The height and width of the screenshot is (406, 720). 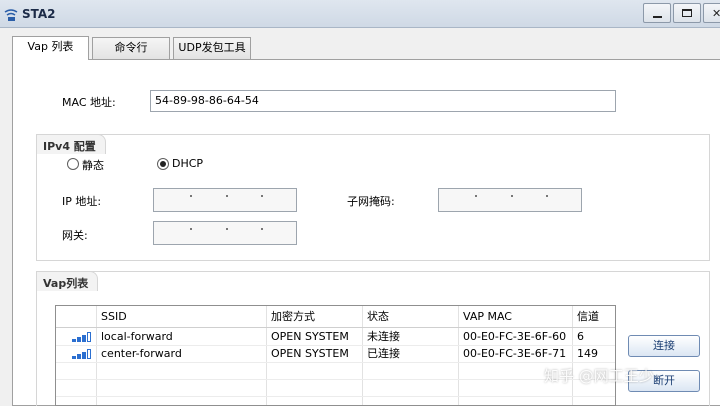 What do you see at coordinates (599, 376) in the screenshot?
I see `watermark-text: 知乎 @网工王少` at bounding box center [599, 376].